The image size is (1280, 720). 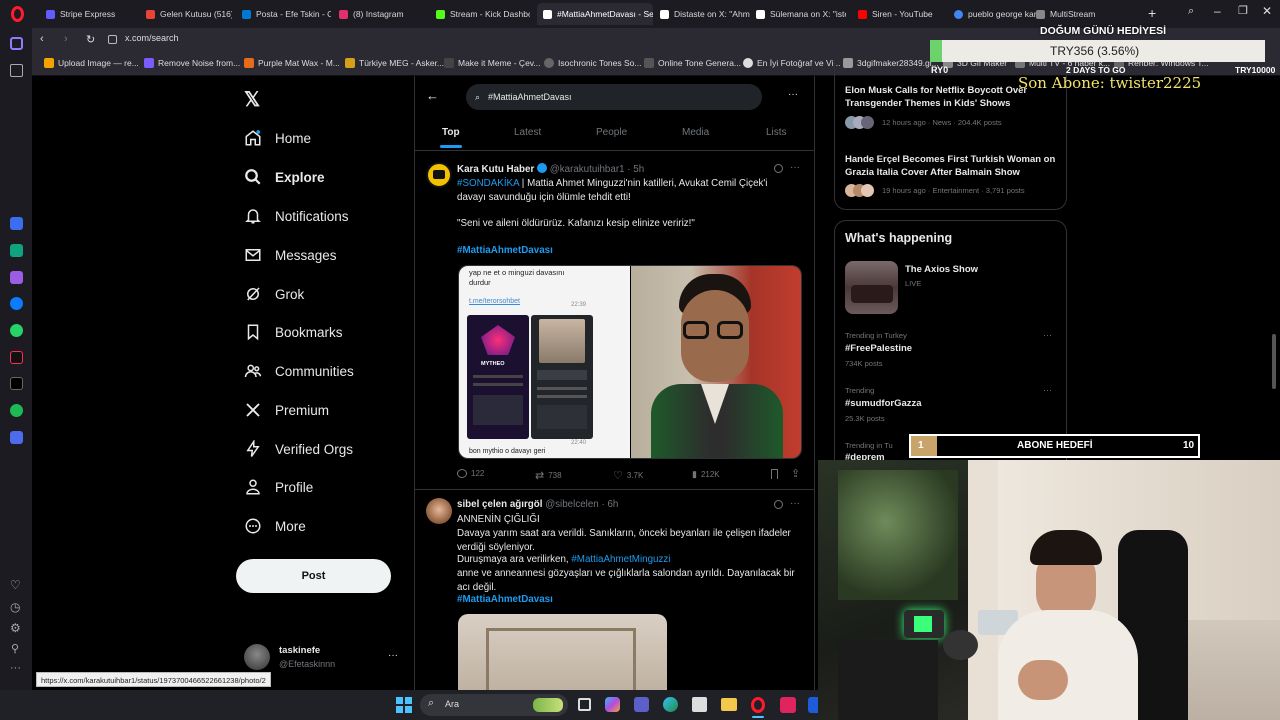 What do you see at coordinates (15, 607) in the screenshot?
I see `history-icon: ◷` at bounding box center [15, 607].